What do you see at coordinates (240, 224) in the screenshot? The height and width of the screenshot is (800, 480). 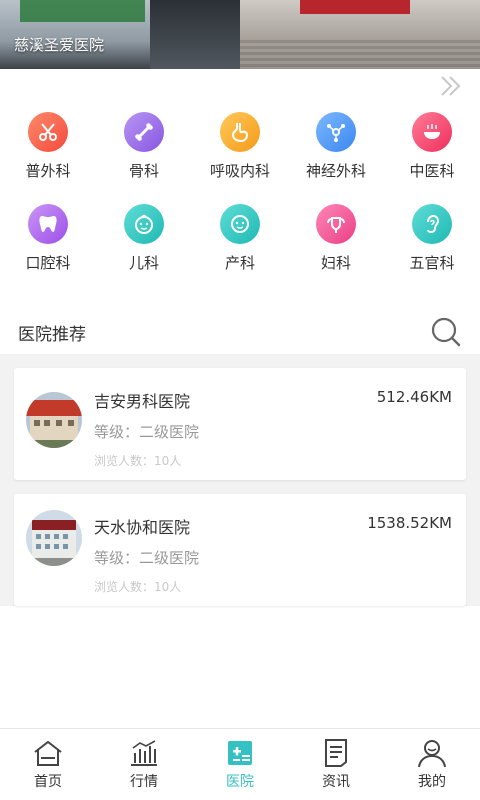 I see `baby-face-icon` at bounding box center [240, 224].